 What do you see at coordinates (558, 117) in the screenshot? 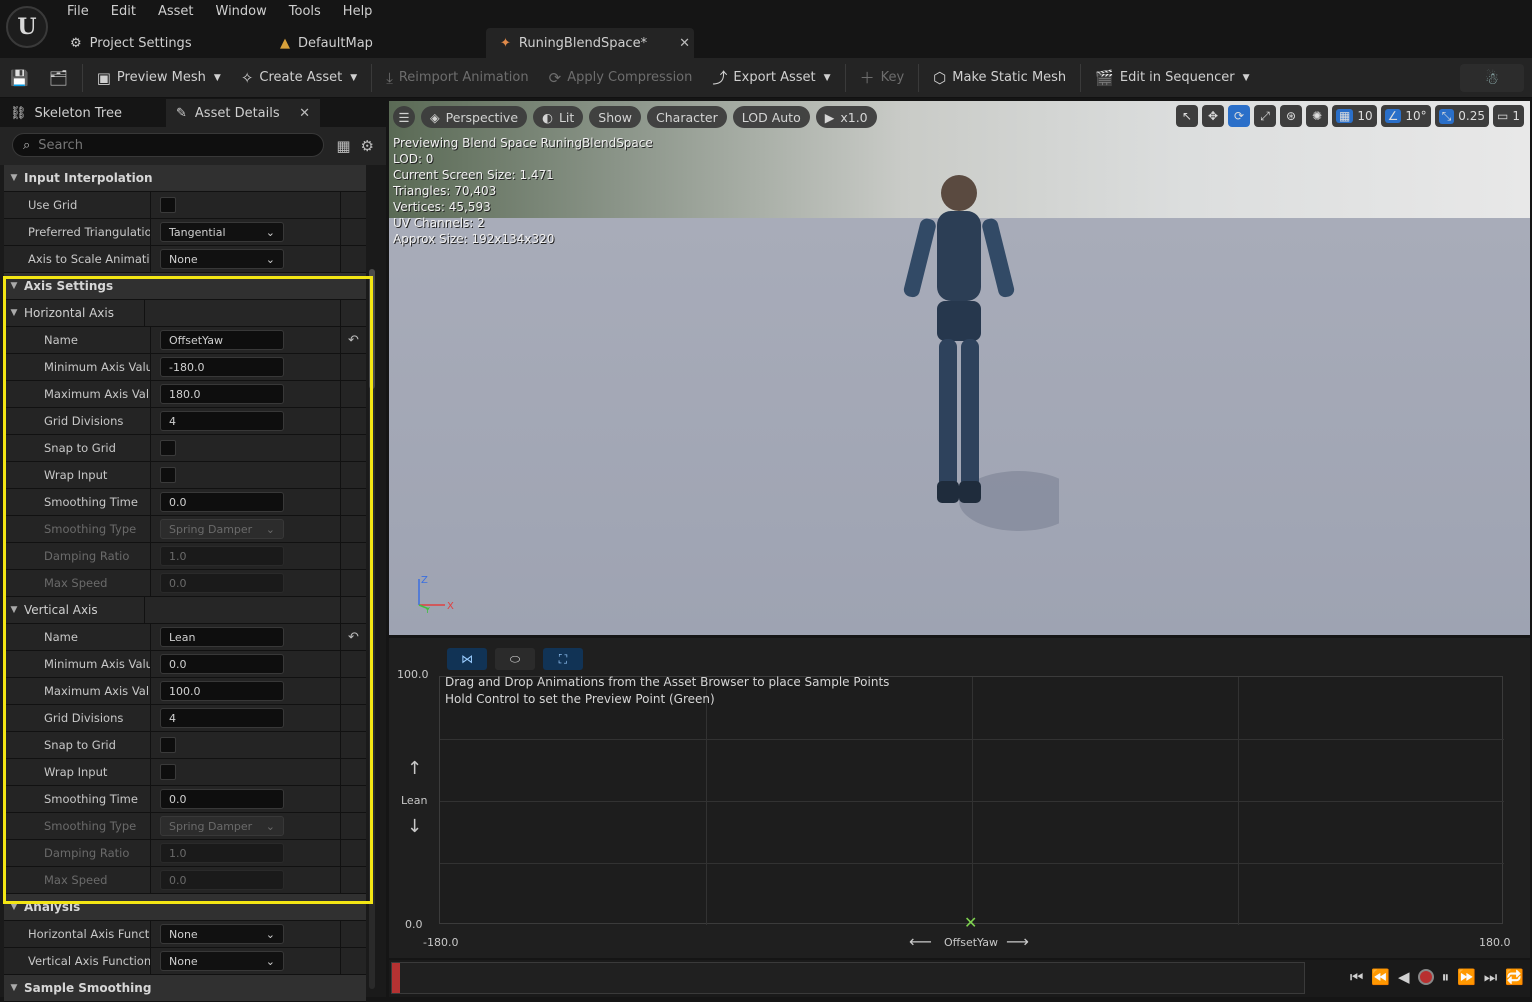
I see `lit-button: ◐ Lit` at bounding box center [558, 117].